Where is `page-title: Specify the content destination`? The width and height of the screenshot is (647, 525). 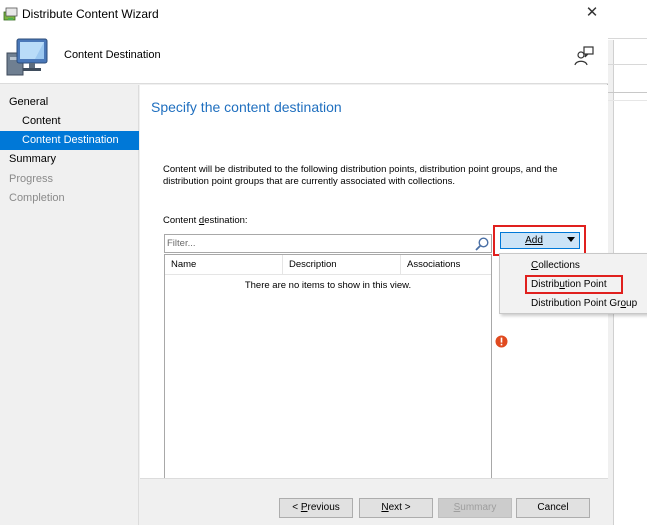
page-title: Specify the content destination is located at coordinates (246, 107).